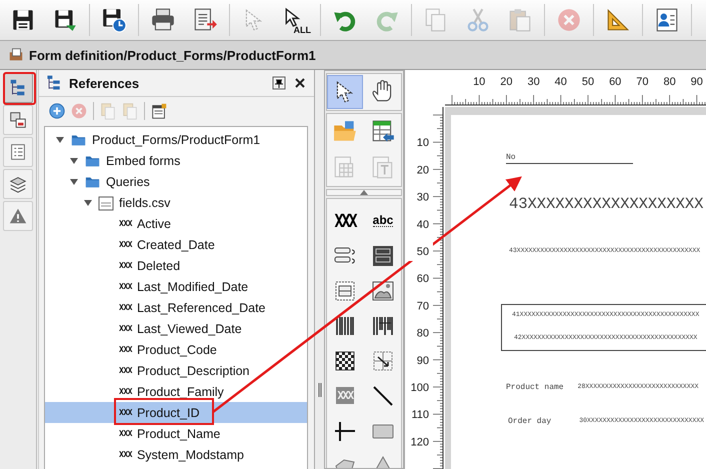  What do you see at coordinates (205, 20) in the screenshot?
I see `list-arrow-icon` at bounding box center [205, 20].